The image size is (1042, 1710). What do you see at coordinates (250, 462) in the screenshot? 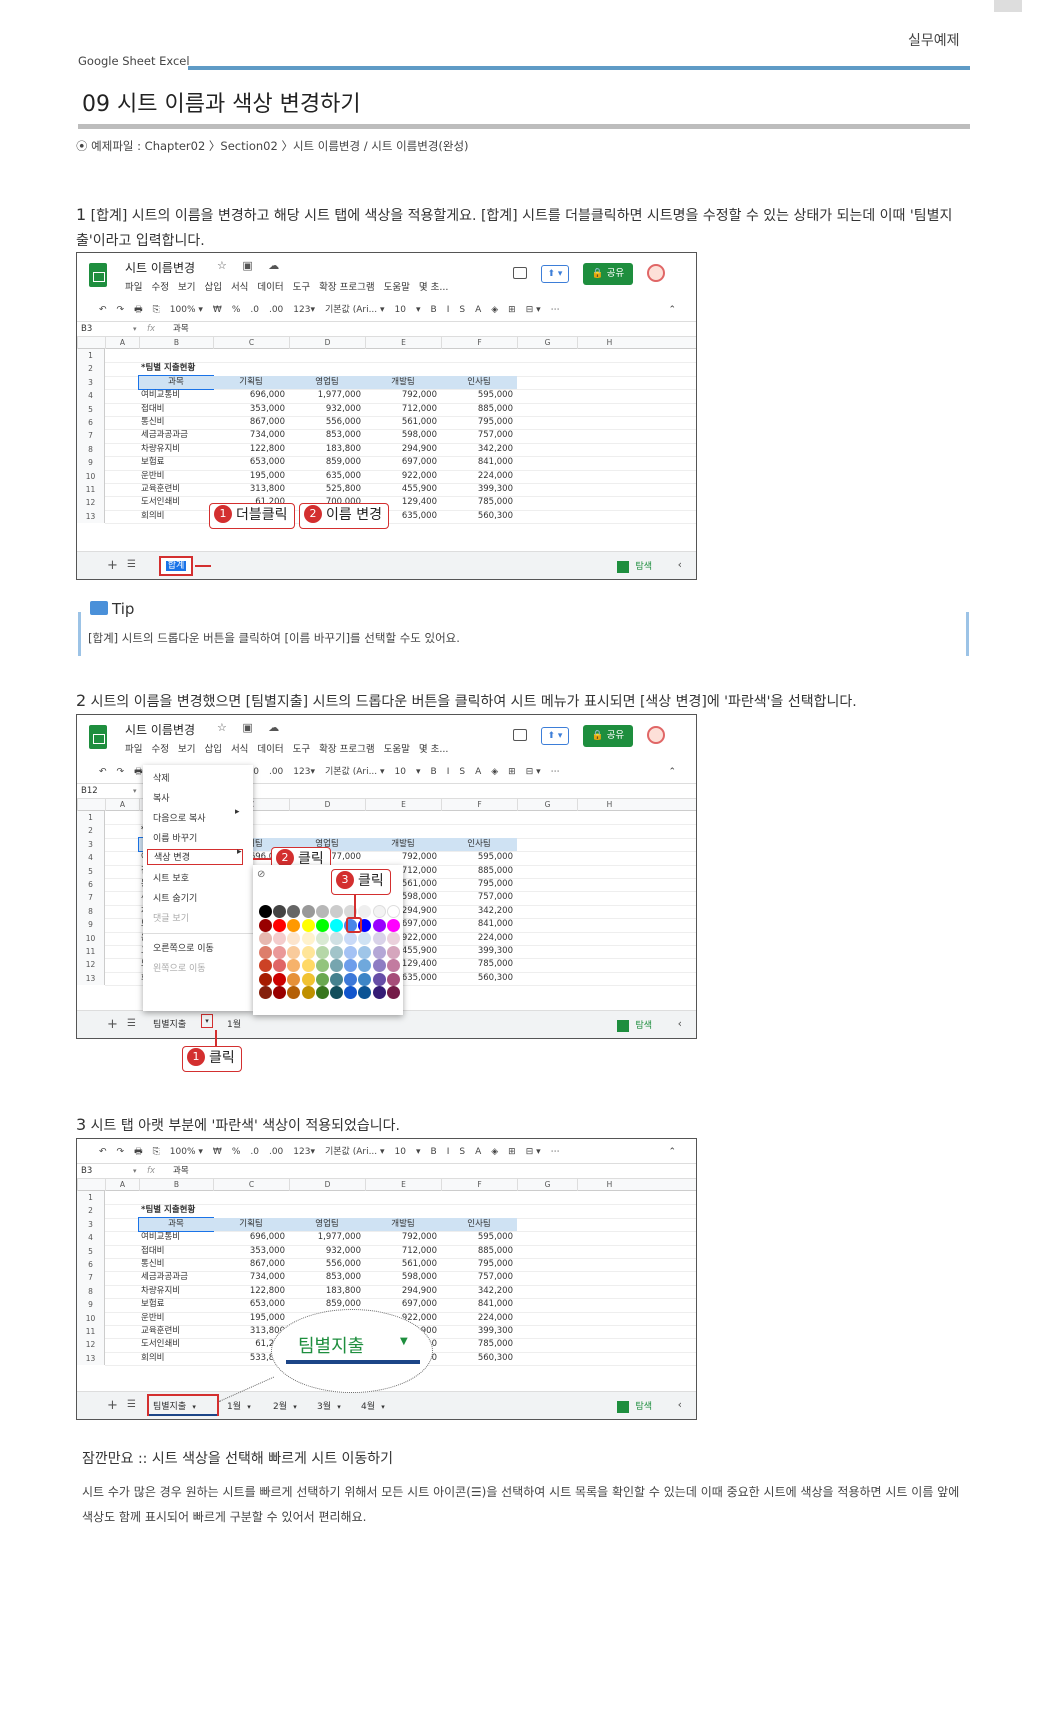
I see `table-cell: 653,000` at bounding box center [250, 462].